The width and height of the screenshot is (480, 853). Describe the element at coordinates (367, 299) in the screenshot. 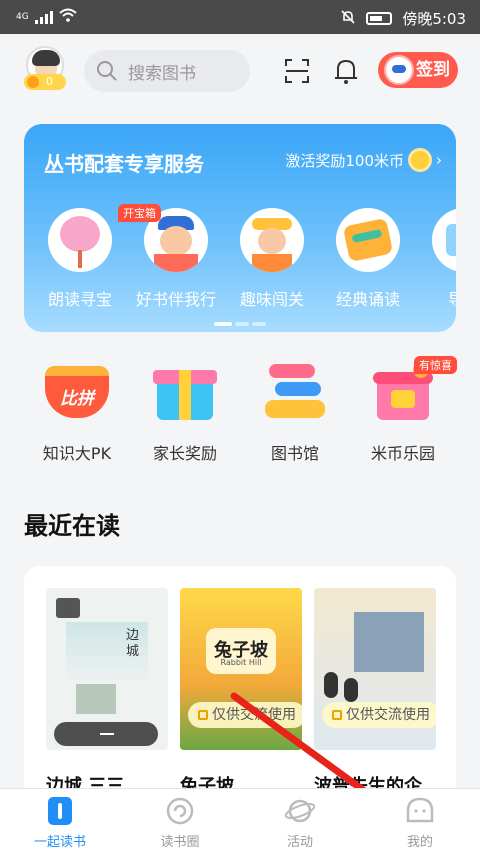

I see `service-label: 经典诵读` at that location.